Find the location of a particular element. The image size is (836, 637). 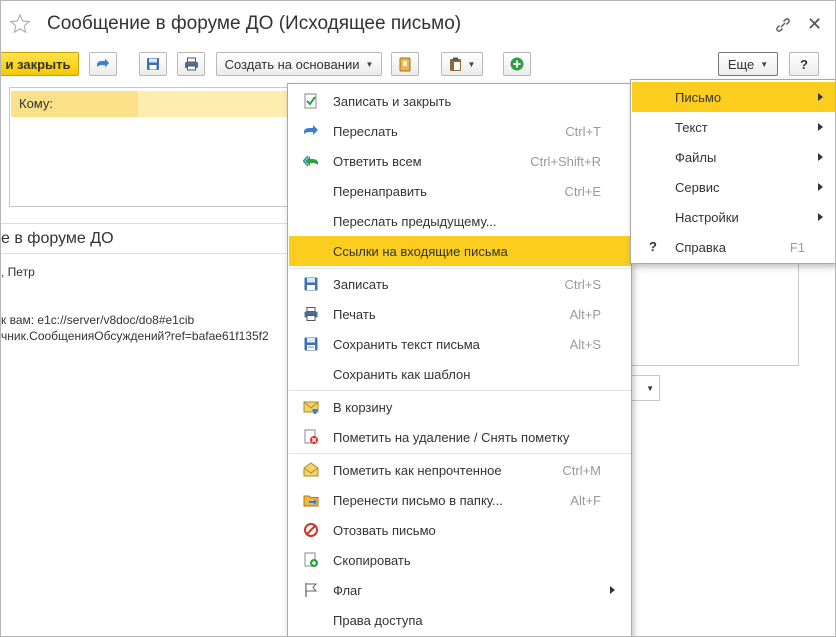

help-button: ? is located at coordinates (804, 64).